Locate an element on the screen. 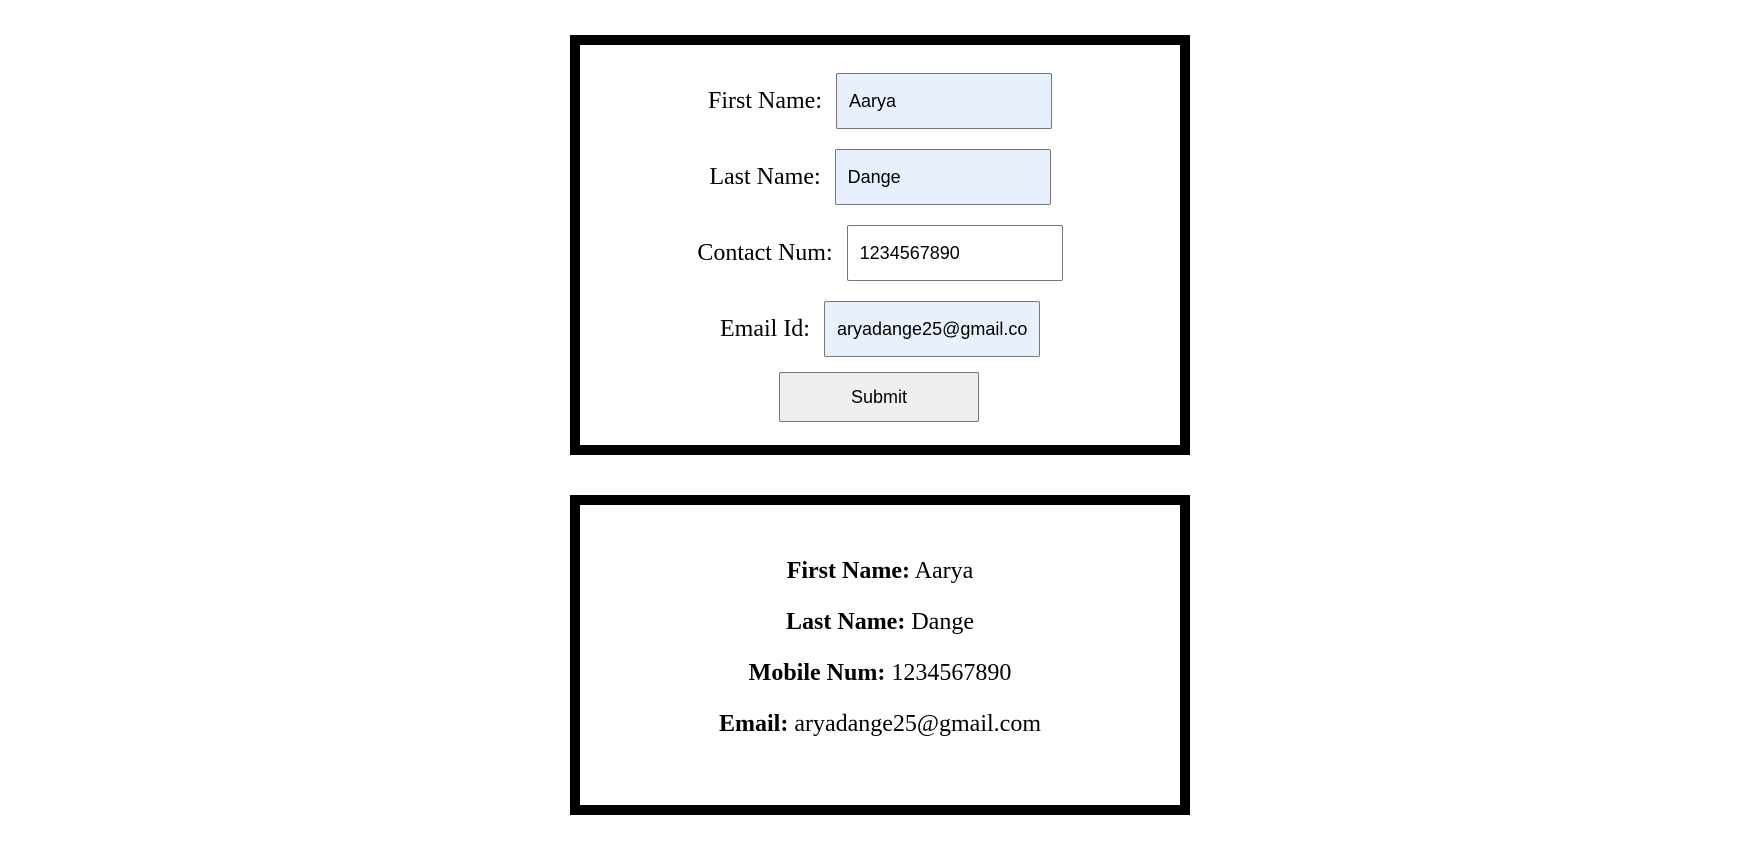  result-mobile-num-label: Mobile Num: is located at coordinates (817, 673).